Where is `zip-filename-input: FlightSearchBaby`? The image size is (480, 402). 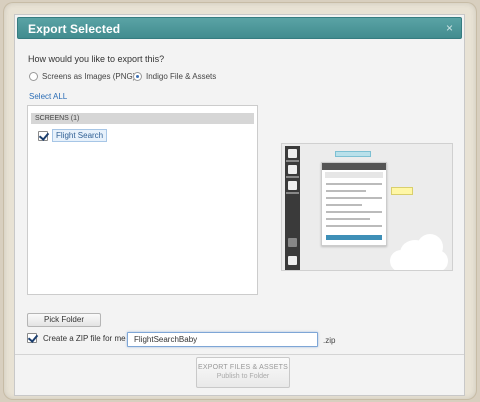 zip-filename-input: FlightSearchBaby is located at coordinates (222, 339).